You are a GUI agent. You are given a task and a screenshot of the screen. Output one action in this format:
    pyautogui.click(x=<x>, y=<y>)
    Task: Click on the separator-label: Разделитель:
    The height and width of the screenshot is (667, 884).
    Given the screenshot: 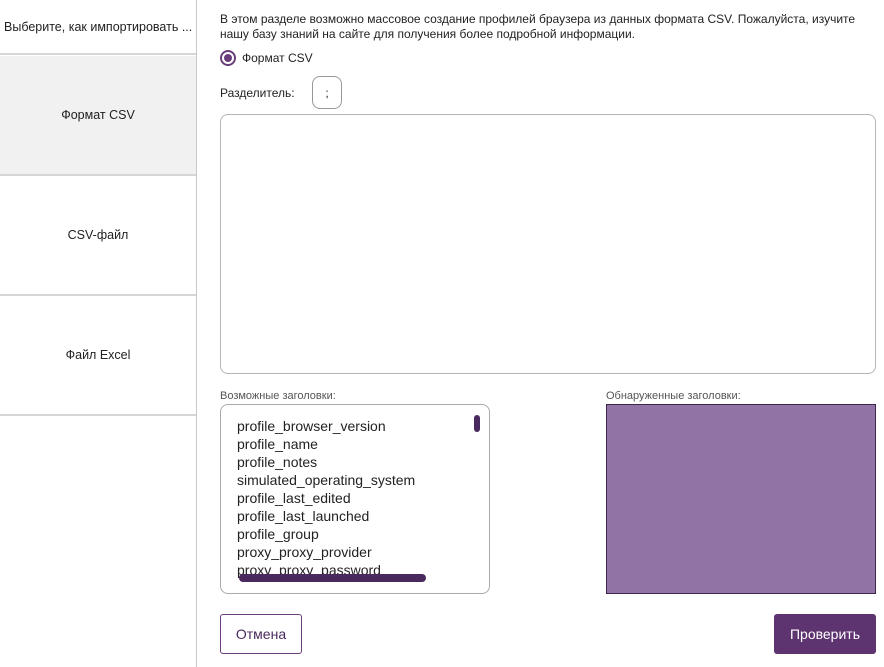 What is the action you would take?
    pyautogui.click(x=257, y=93)
    